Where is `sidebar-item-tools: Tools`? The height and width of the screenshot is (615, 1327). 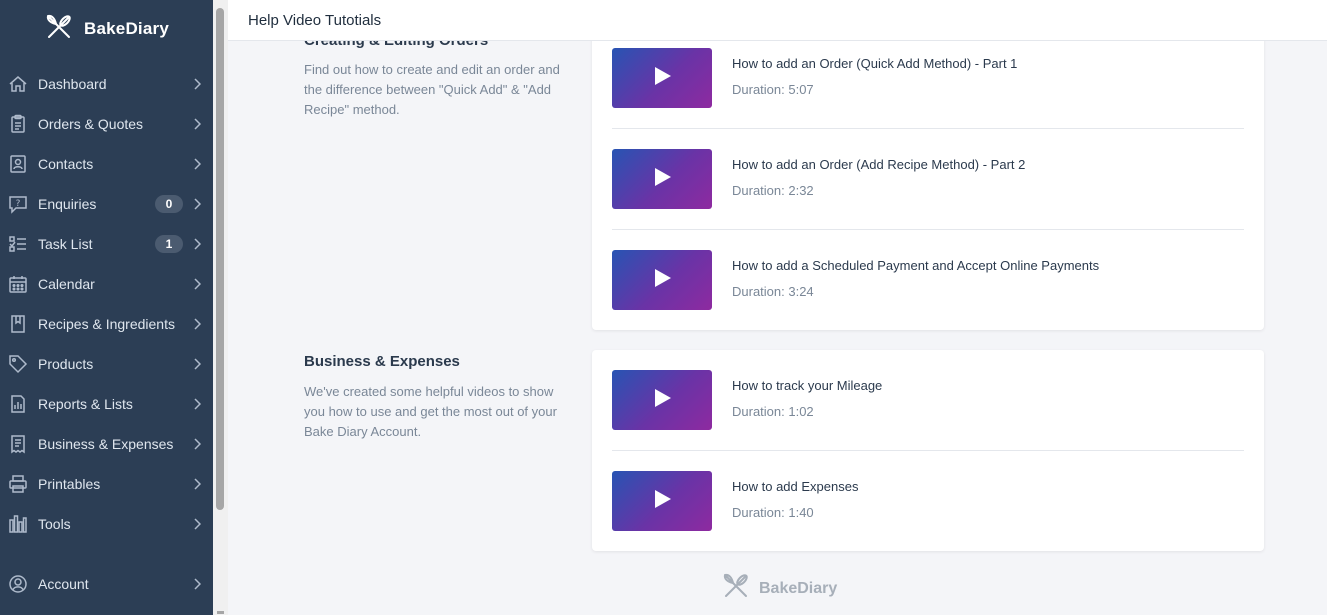 sidebar-item-tools: Tools is located at coordinates (106, 524).